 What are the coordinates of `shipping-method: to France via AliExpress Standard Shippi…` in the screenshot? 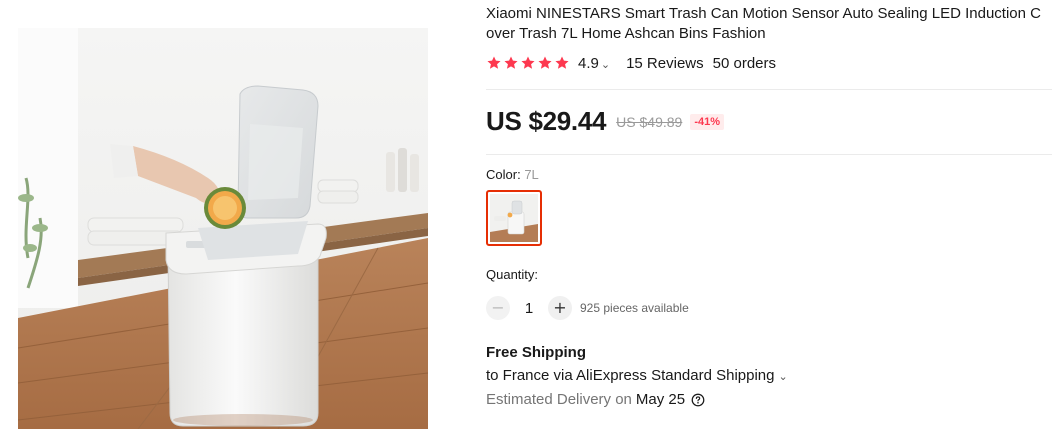 It's located at (637, 375).